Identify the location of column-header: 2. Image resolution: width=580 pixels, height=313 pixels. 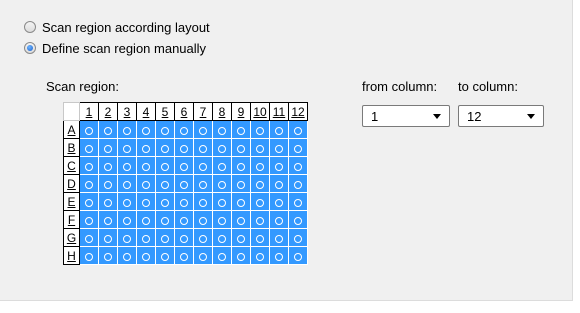
(108, 111).